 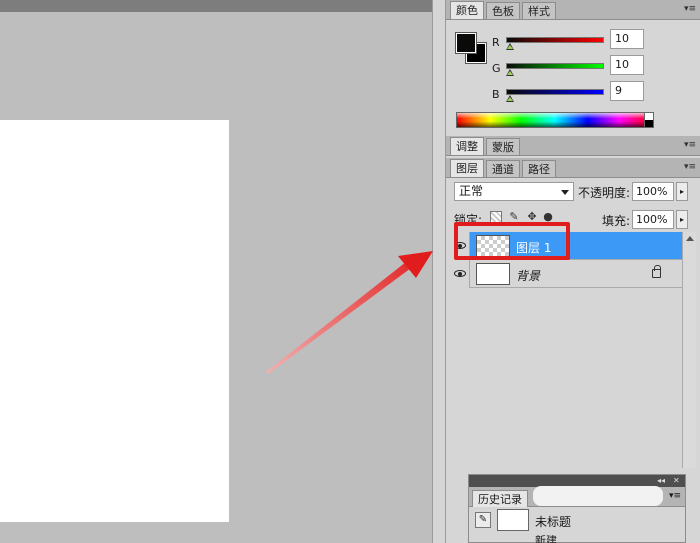 What do you see at coordinates (471, 191) in the screenshot?
I see `blend-mode-value: 正常` at bounding box center [471, 191].